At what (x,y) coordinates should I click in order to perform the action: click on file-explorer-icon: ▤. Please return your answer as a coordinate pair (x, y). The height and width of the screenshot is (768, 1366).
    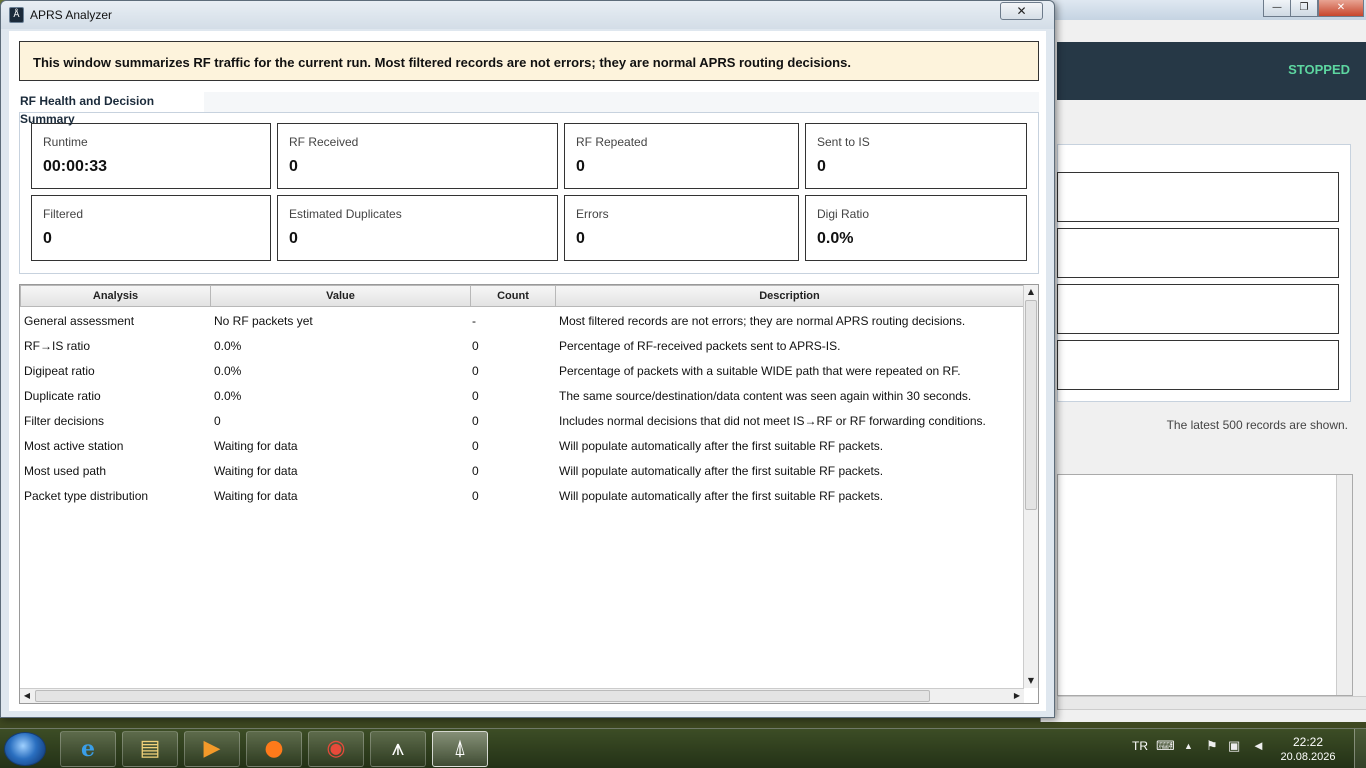
    Looking at the image, I should click on (150, 749).